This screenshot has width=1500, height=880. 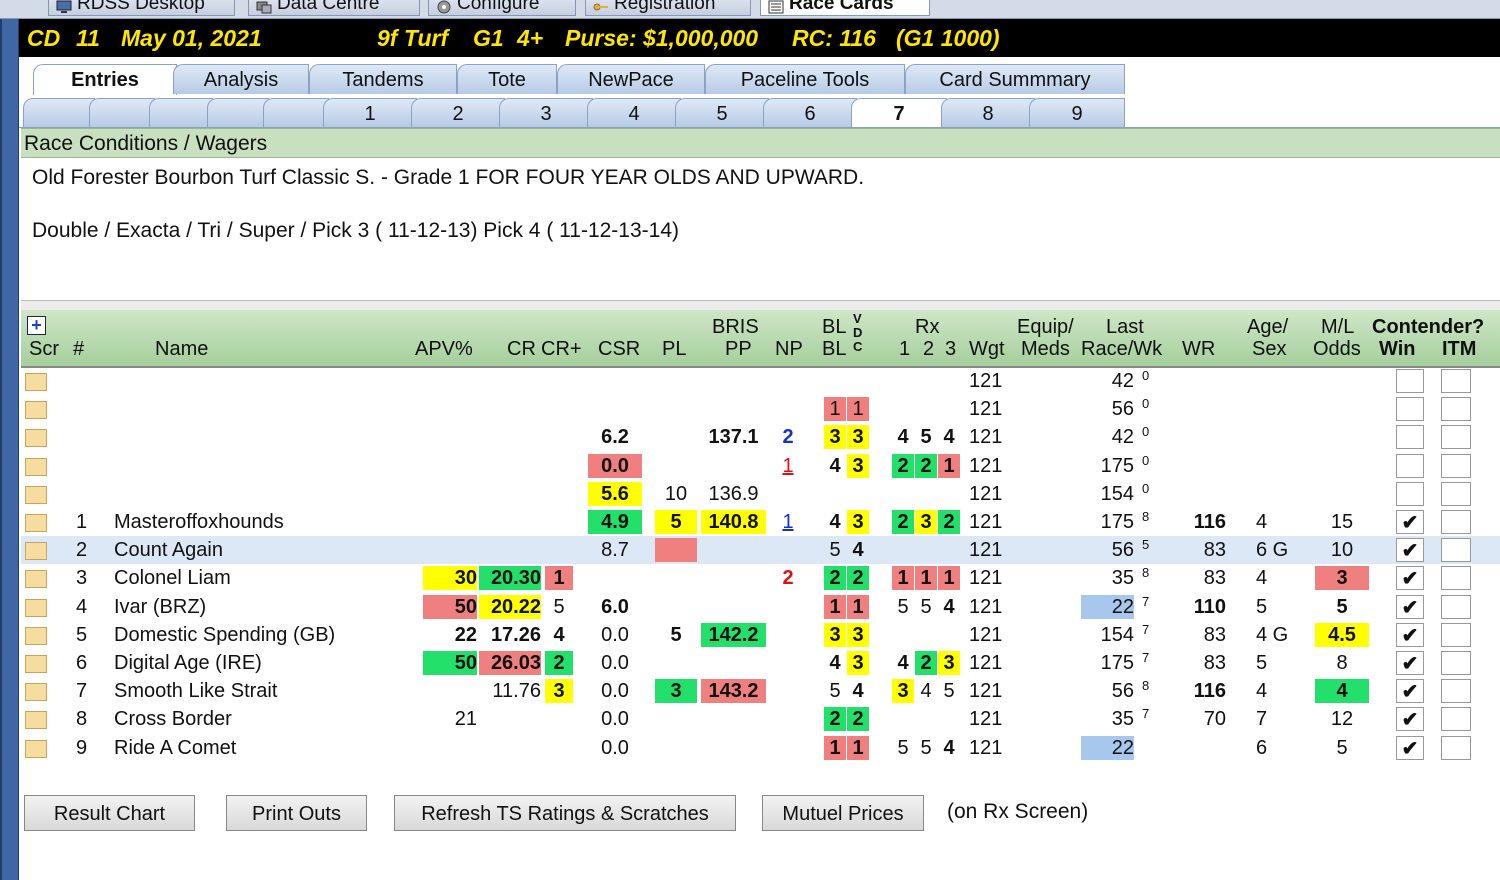 What do you see at coordinates (845, 8) in the screenshot?
I see `top-tab-race-cards: Race Cards` at bounding box center [845, 8].